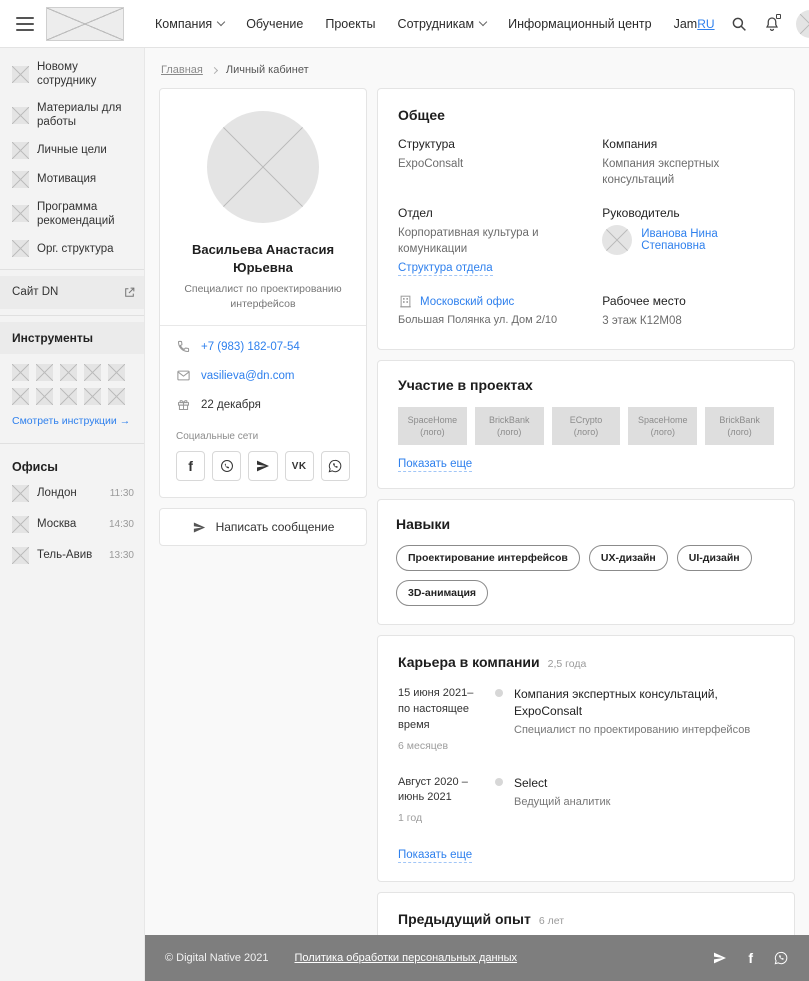 Image resolution: width=809 pixels, height=981 pixels. What do you see at coordinates (250, 347) in the screenshot?
I see `phone-link: +7 (983) 182-07-54` at bounding box center [250, 347].